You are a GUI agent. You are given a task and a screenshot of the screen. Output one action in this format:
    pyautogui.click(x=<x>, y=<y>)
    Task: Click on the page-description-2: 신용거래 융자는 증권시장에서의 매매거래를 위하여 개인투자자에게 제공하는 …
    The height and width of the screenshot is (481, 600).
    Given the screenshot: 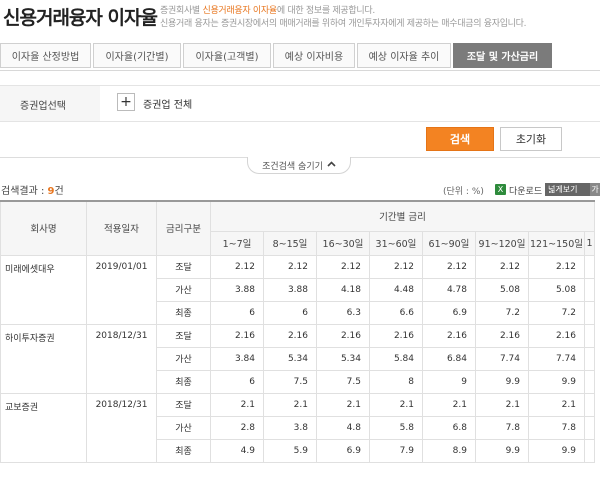 What is the action you would take?
    pyautogui.click(x=343, y=24)
    